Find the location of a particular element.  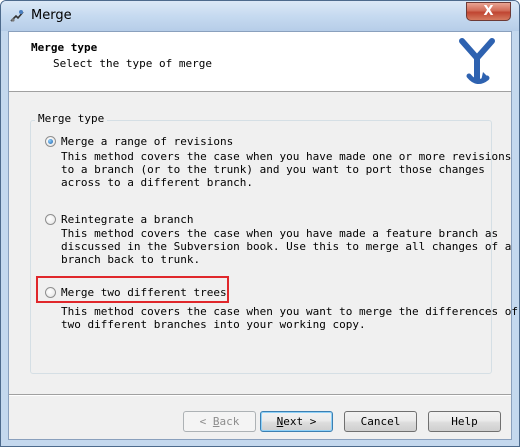

close-button: X is located at coordinates (488, 11).